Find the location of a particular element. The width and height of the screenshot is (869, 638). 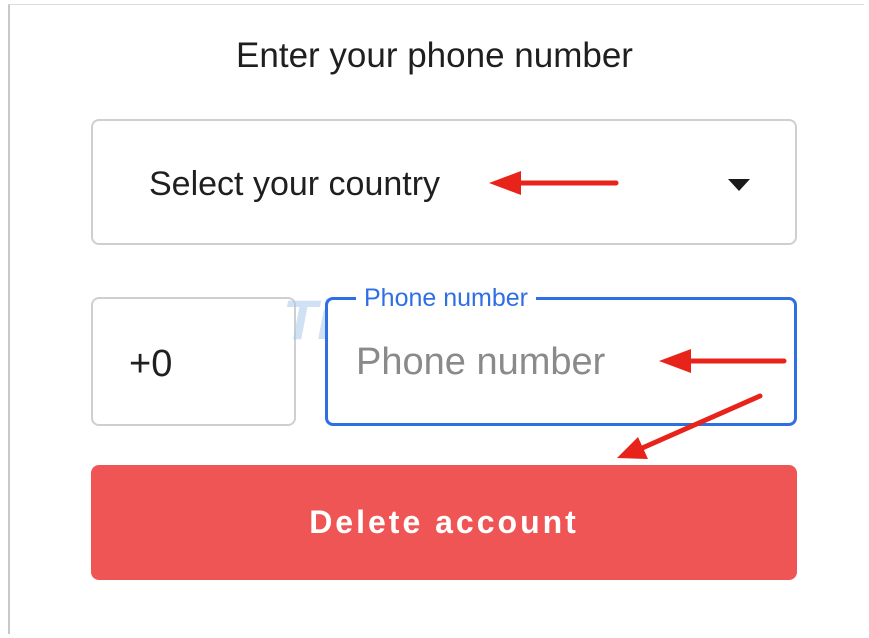

page-title: Enter your phone number is located at coordinates (434, 55).